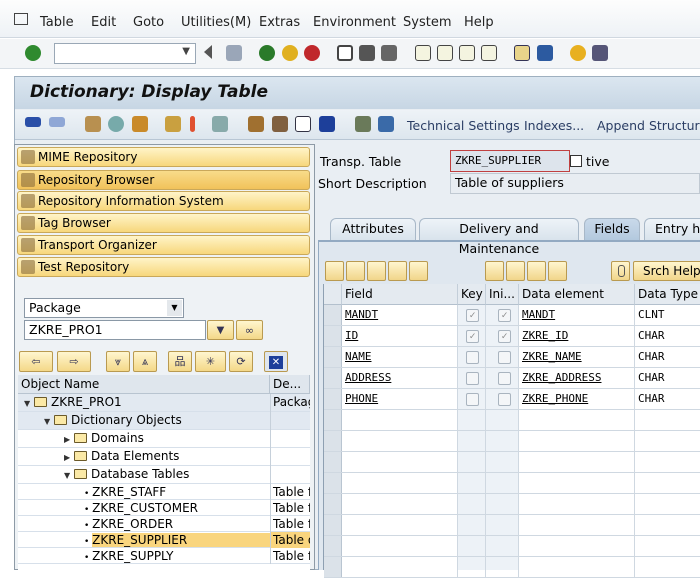 Image resolution: width=700 pixels, height=578 pixels. Describe the element at coordinates (354, 22) in the screenshot. I see `menu-environment: Environment` at that location.